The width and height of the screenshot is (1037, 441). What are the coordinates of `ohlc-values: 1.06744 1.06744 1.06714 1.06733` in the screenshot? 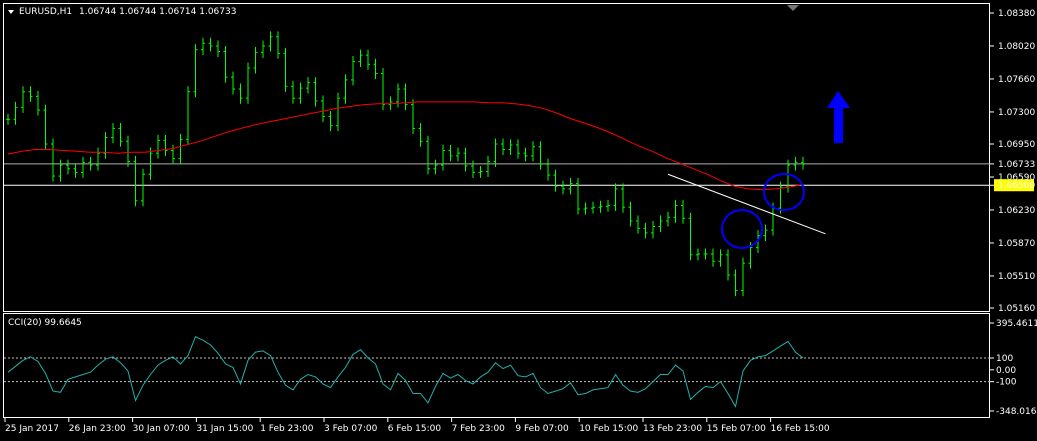 It's located at (157, 12).